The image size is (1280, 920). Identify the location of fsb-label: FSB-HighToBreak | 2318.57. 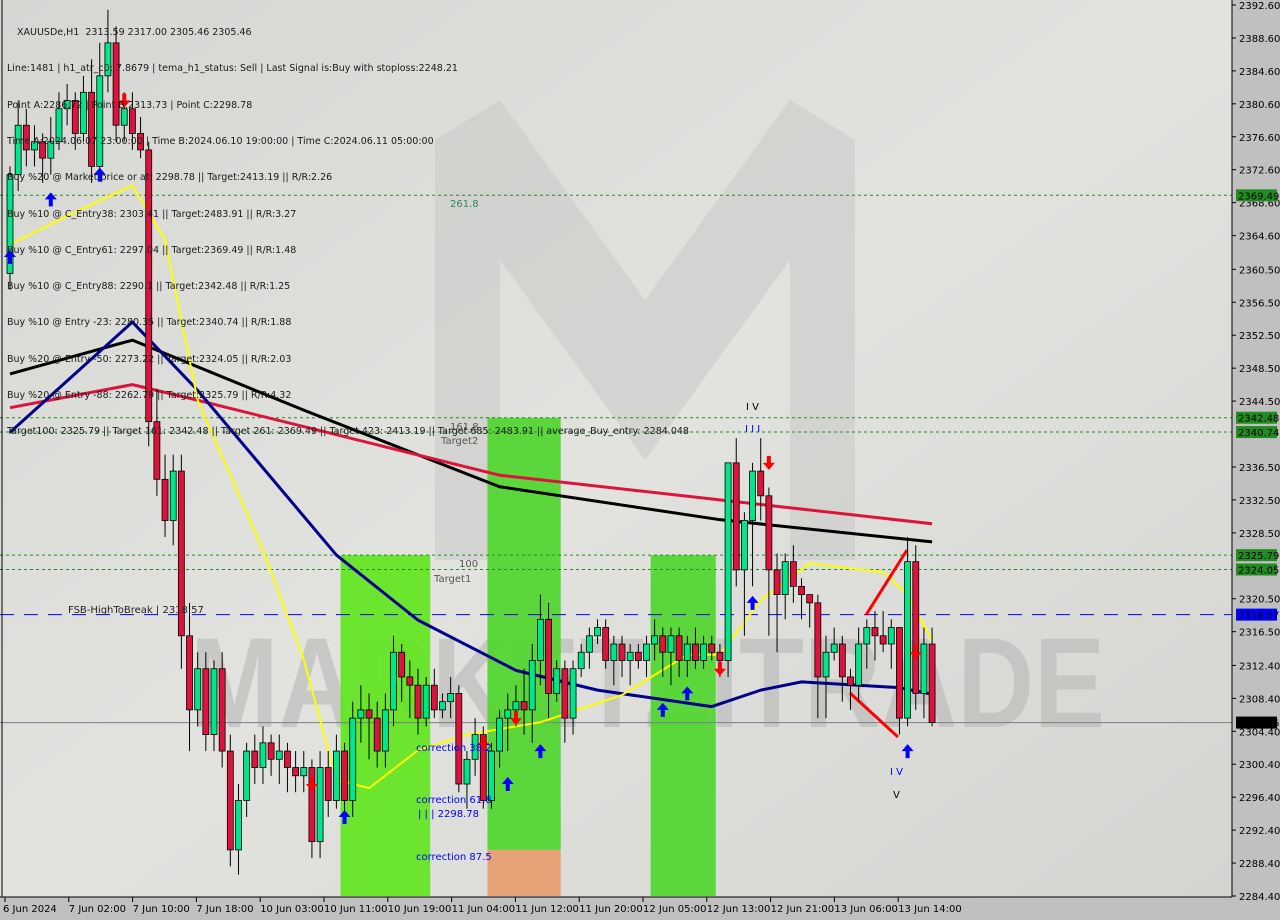
(136, 610).